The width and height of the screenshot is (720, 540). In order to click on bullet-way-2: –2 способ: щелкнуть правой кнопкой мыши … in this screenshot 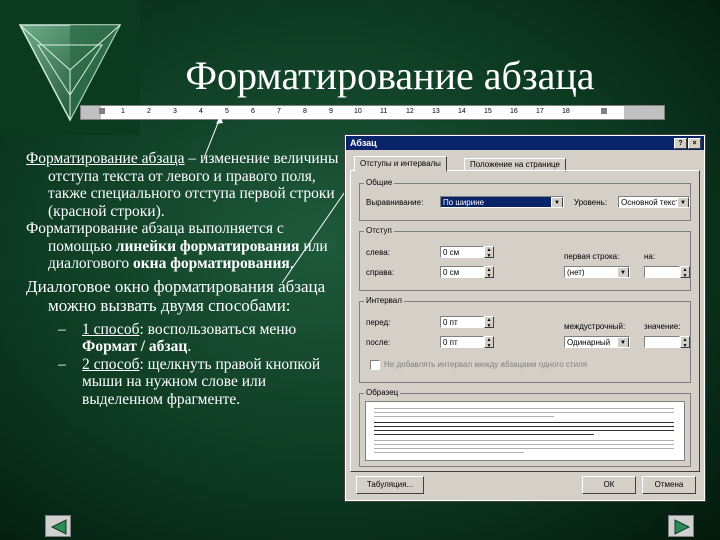, I will do `click(186, 382)`.